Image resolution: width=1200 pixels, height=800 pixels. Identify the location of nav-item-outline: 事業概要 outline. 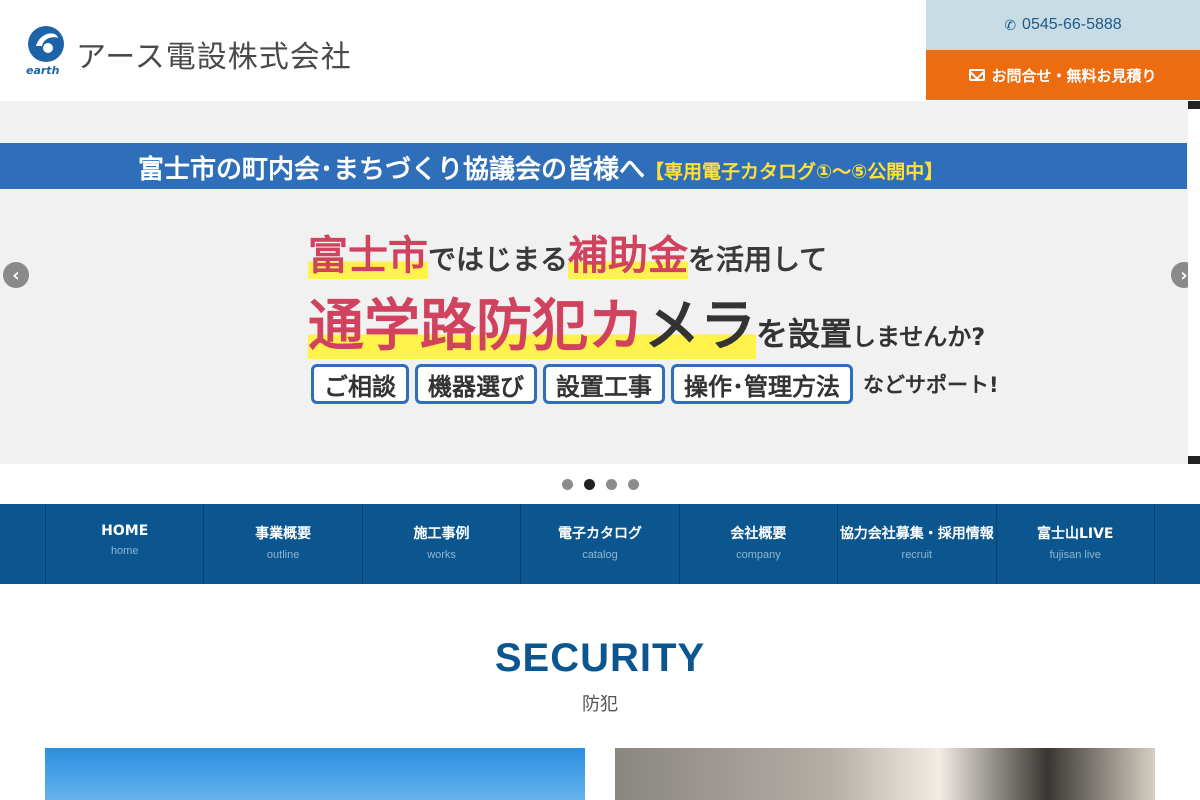
(282, 544).